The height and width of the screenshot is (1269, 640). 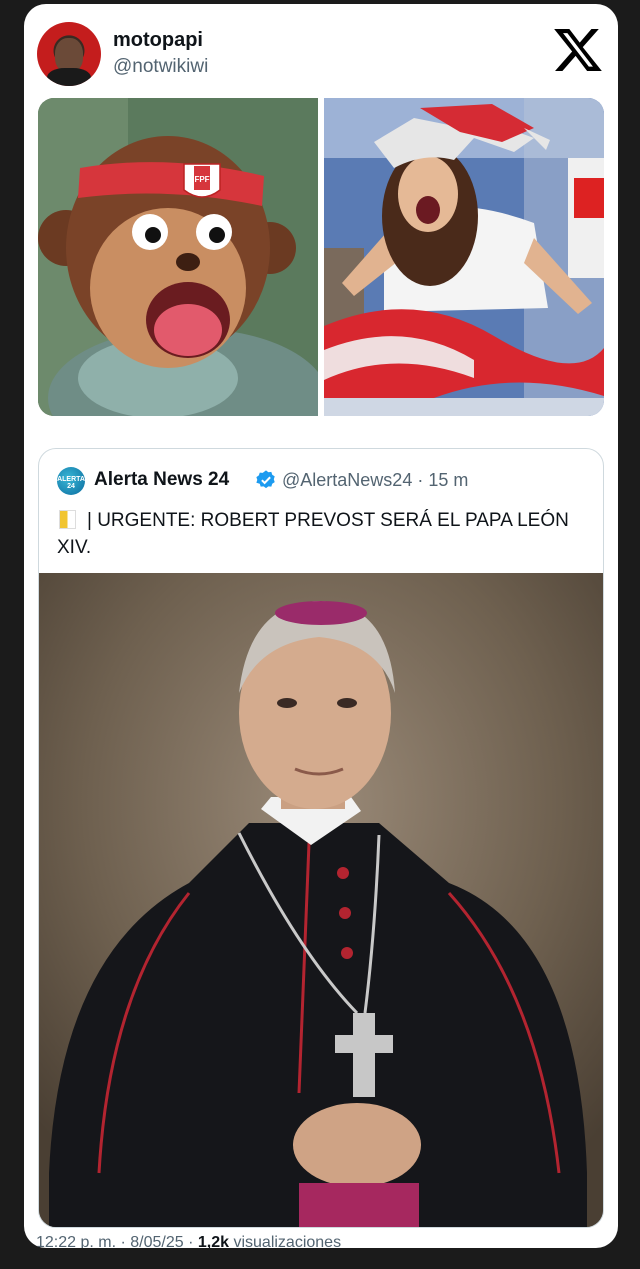 I want to click on media-image-monkey: FPF, so click(x=178, y=257).